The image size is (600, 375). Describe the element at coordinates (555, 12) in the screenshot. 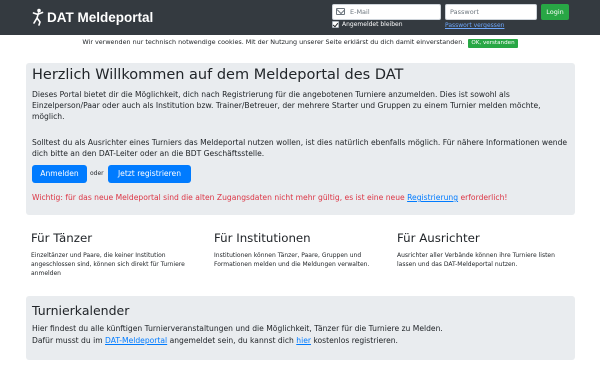

I see `login-button: Login` at that location.